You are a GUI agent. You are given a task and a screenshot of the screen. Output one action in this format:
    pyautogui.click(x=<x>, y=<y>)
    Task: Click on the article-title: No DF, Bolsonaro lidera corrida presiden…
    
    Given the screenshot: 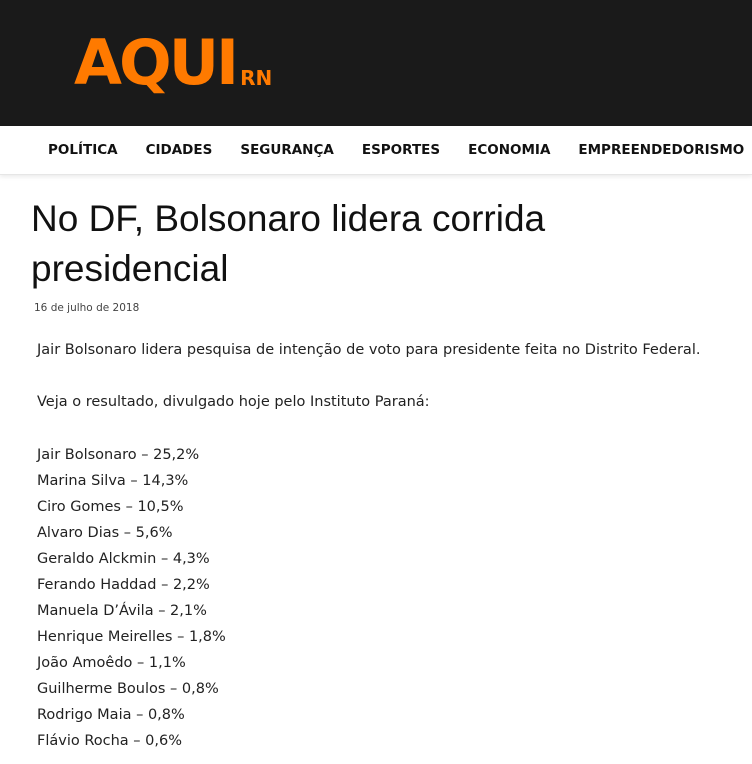 What is the action you would take?
    pyautogui.click(x=288, y=243)
    